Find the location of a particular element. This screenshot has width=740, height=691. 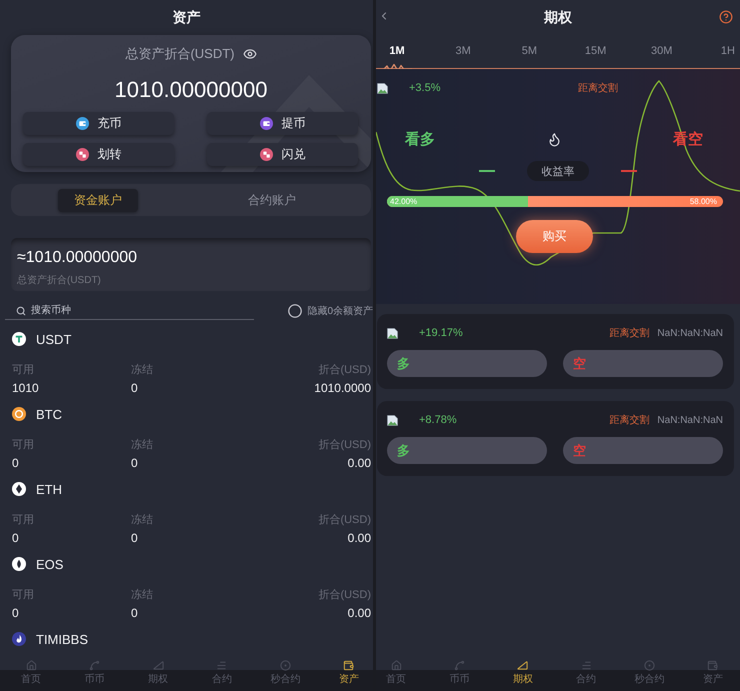

coin-name: USDT is located at coordinates (54, 339).